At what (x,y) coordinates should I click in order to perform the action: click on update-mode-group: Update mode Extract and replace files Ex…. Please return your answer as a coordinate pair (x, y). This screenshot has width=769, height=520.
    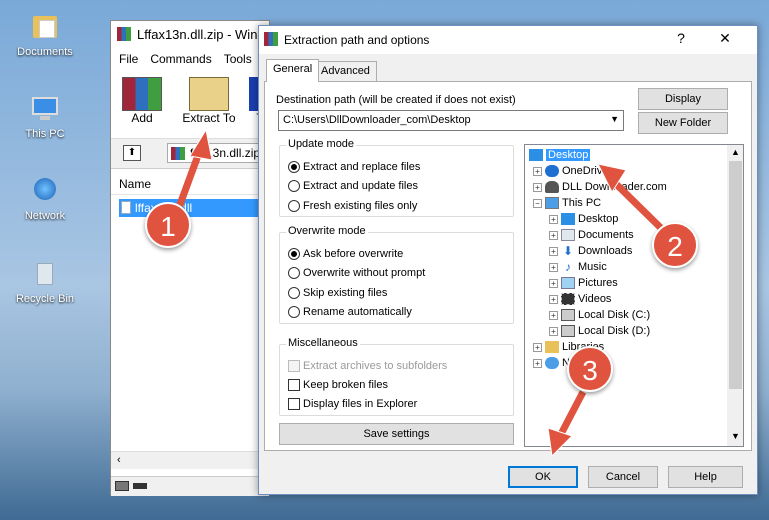
    Looking at the image, I should click on (396, 177).